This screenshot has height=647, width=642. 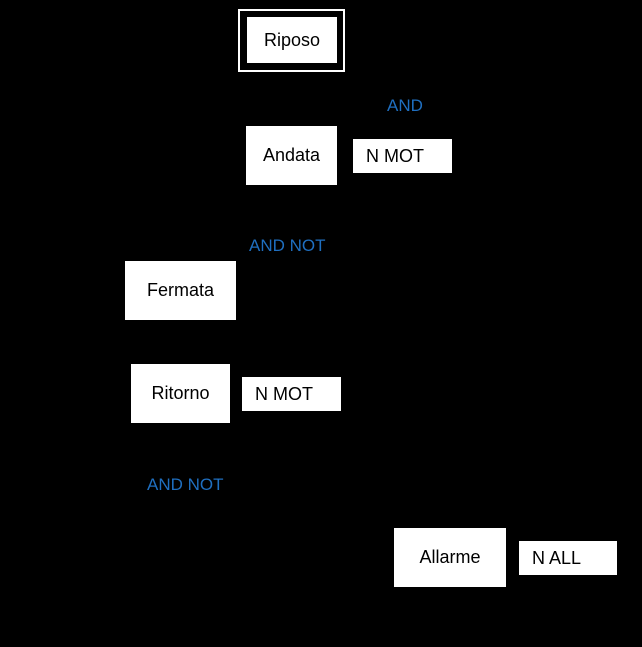 What do you see at coordinates (405, 105) in the screenshot?
I see `transition-condition: AND` at bounding box center [405, 105].